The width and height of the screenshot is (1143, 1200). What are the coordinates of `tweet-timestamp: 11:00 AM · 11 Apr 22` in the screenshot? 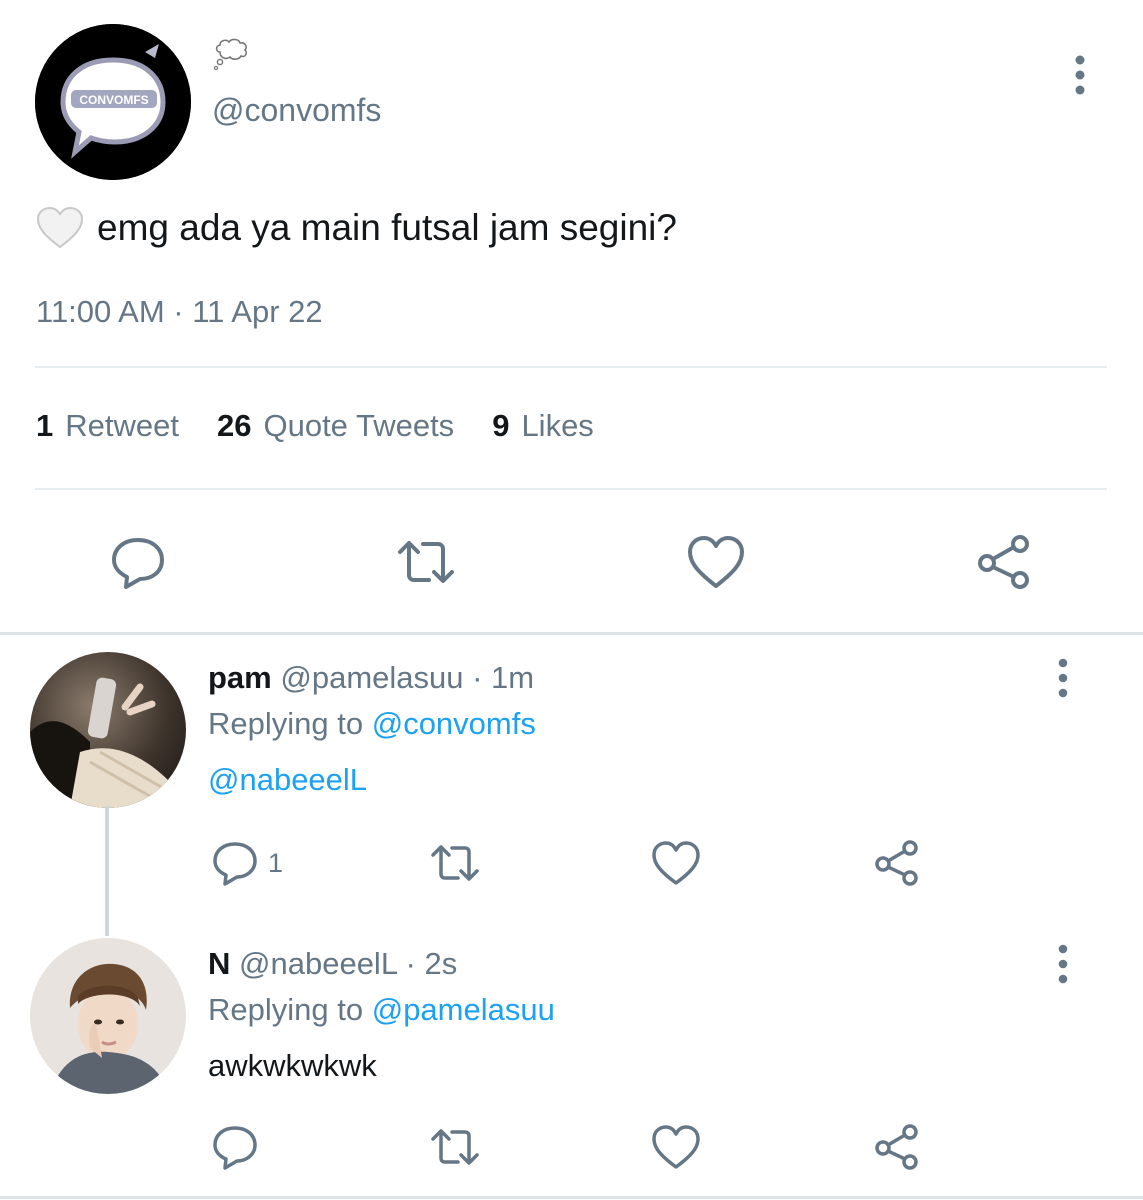 It's located at (179, 312).